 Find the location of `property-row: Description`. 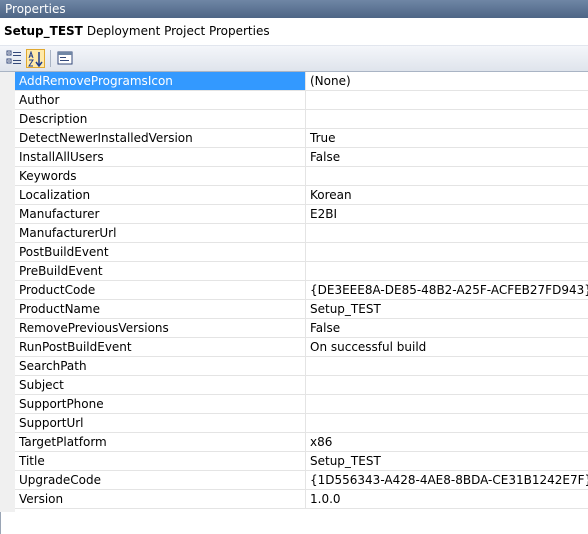

property-row: Description is located at coordinates (301, 119).